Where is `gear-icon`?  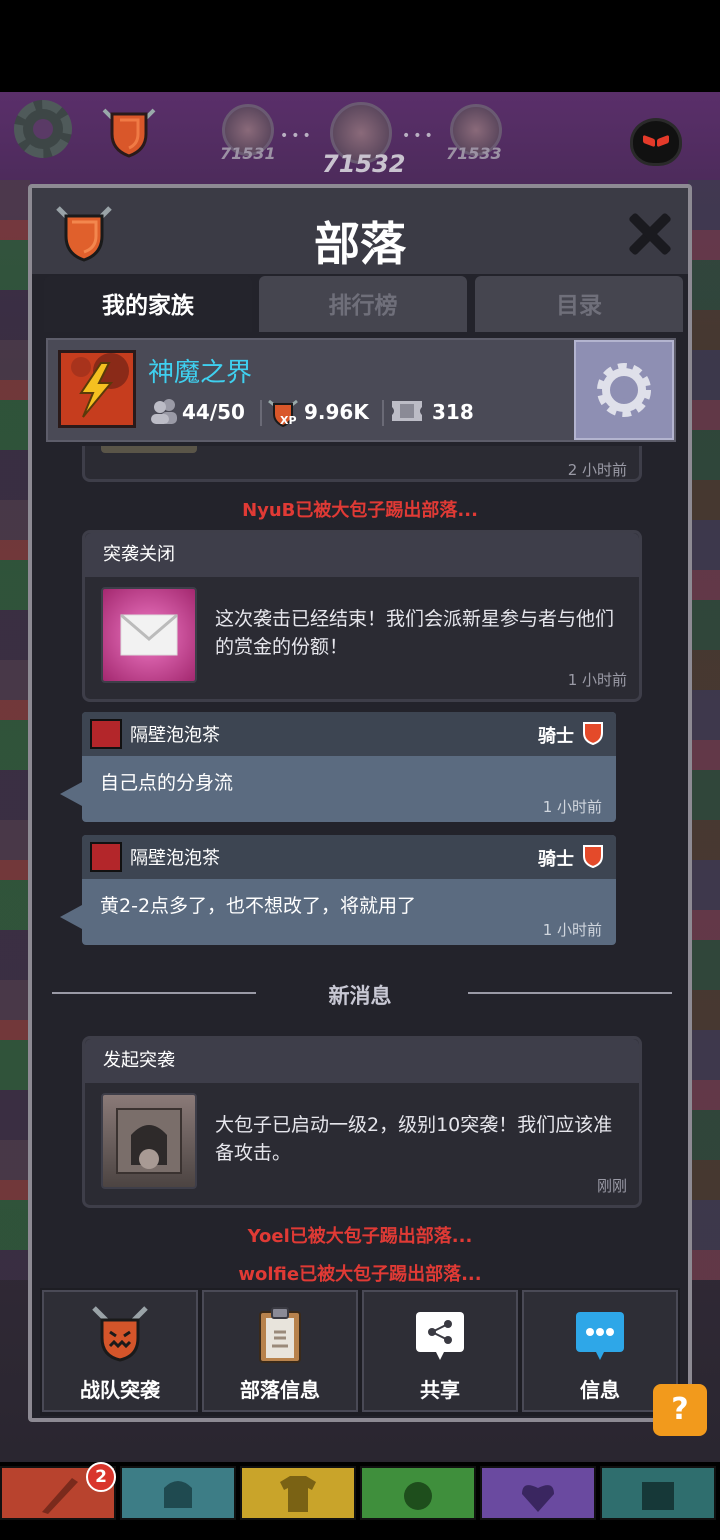 gear-icon is located at coordinates (624, 390).